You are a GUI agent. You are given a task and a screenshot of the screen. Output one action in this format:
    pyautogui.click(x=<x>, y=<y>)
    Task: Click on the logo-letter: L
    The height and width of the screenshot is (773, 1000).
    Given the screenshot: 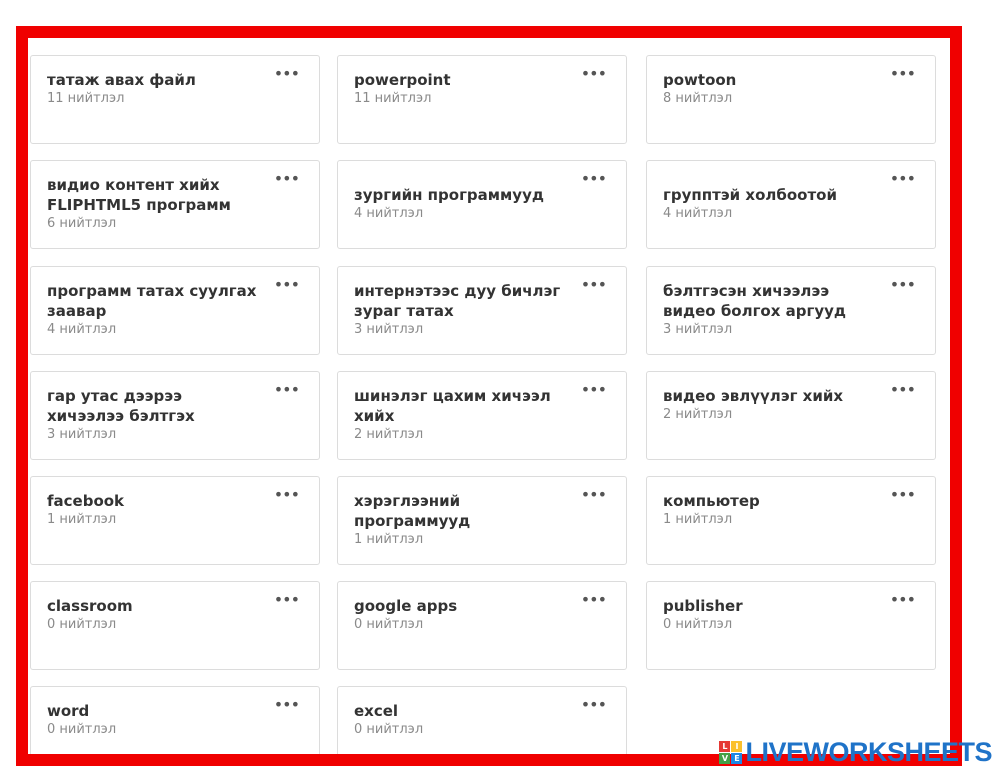 What is the action you would take?
    pyautogui.click(x=725, y=746)
    